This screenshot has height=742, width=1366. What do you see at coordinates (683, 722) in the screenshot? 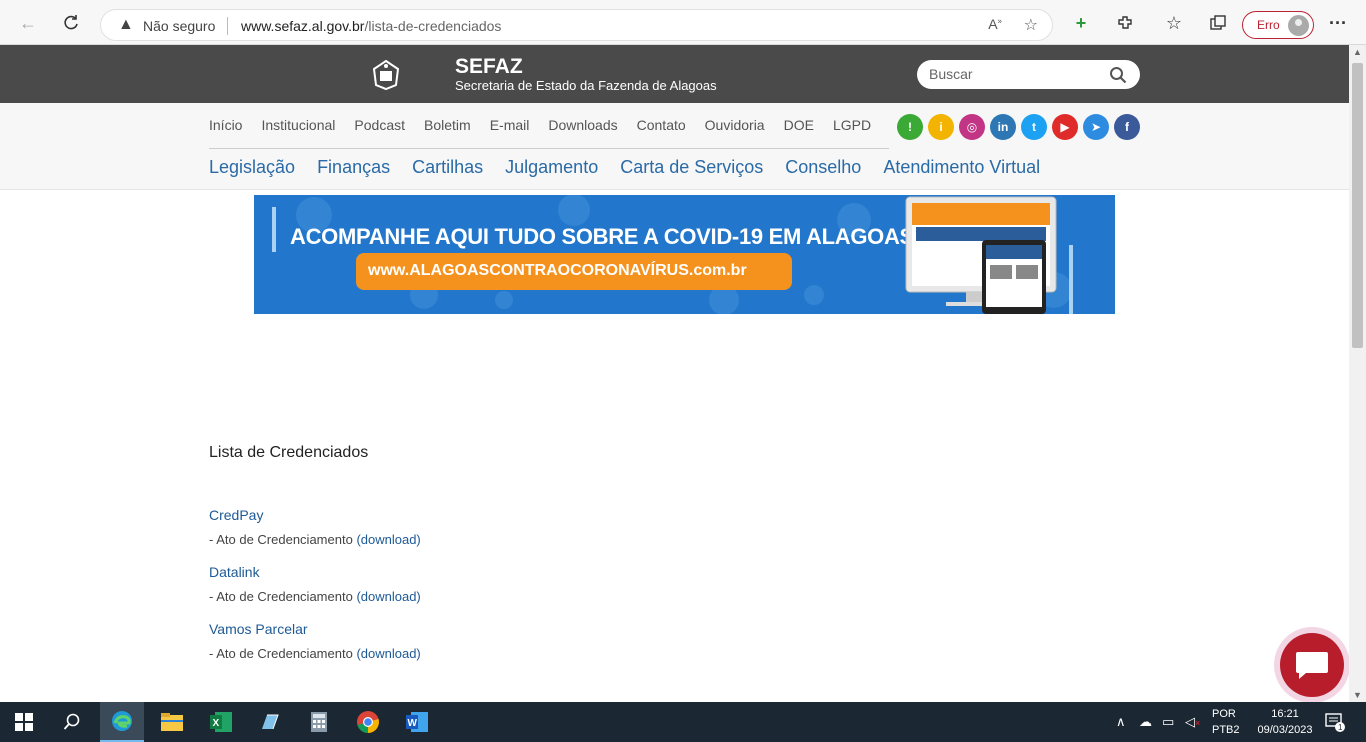
I see `taskbar: X W ∧ ☁ ▭ ◁× POR PTB2 16:21 09/03/2023 1` at bounding box center [683, 722].